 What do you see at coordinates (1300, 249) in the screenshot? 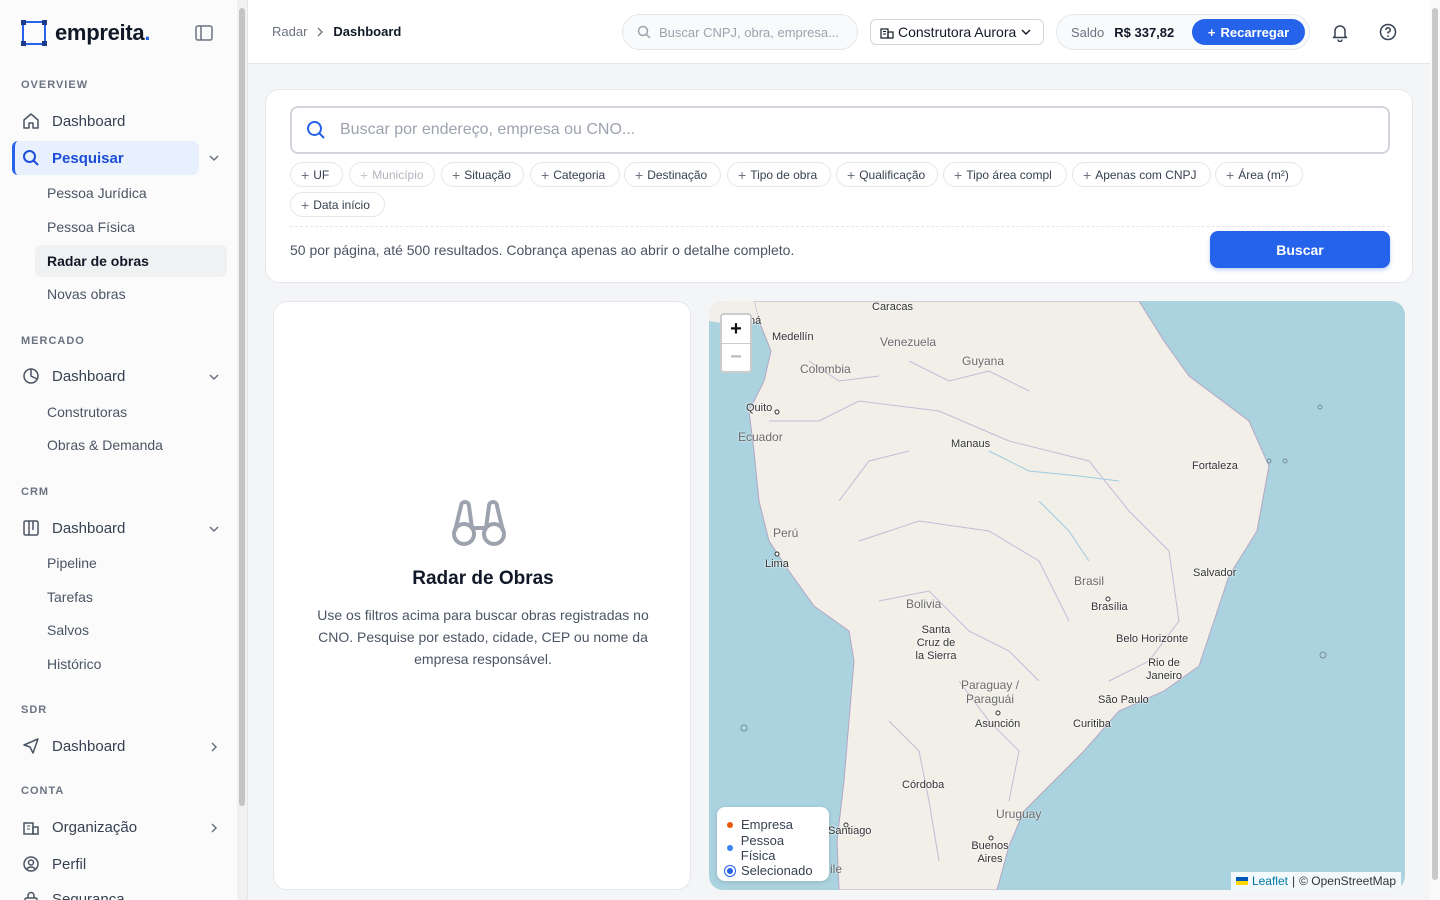
I see `search-button: Buscar` at bounding box center [1300, 249].